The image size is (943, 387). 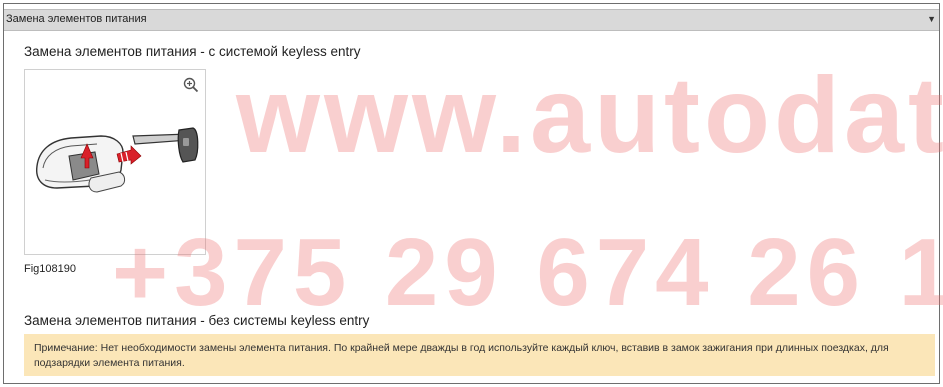 I want to click on figure-thumbnail, so click(x=115, y=162).